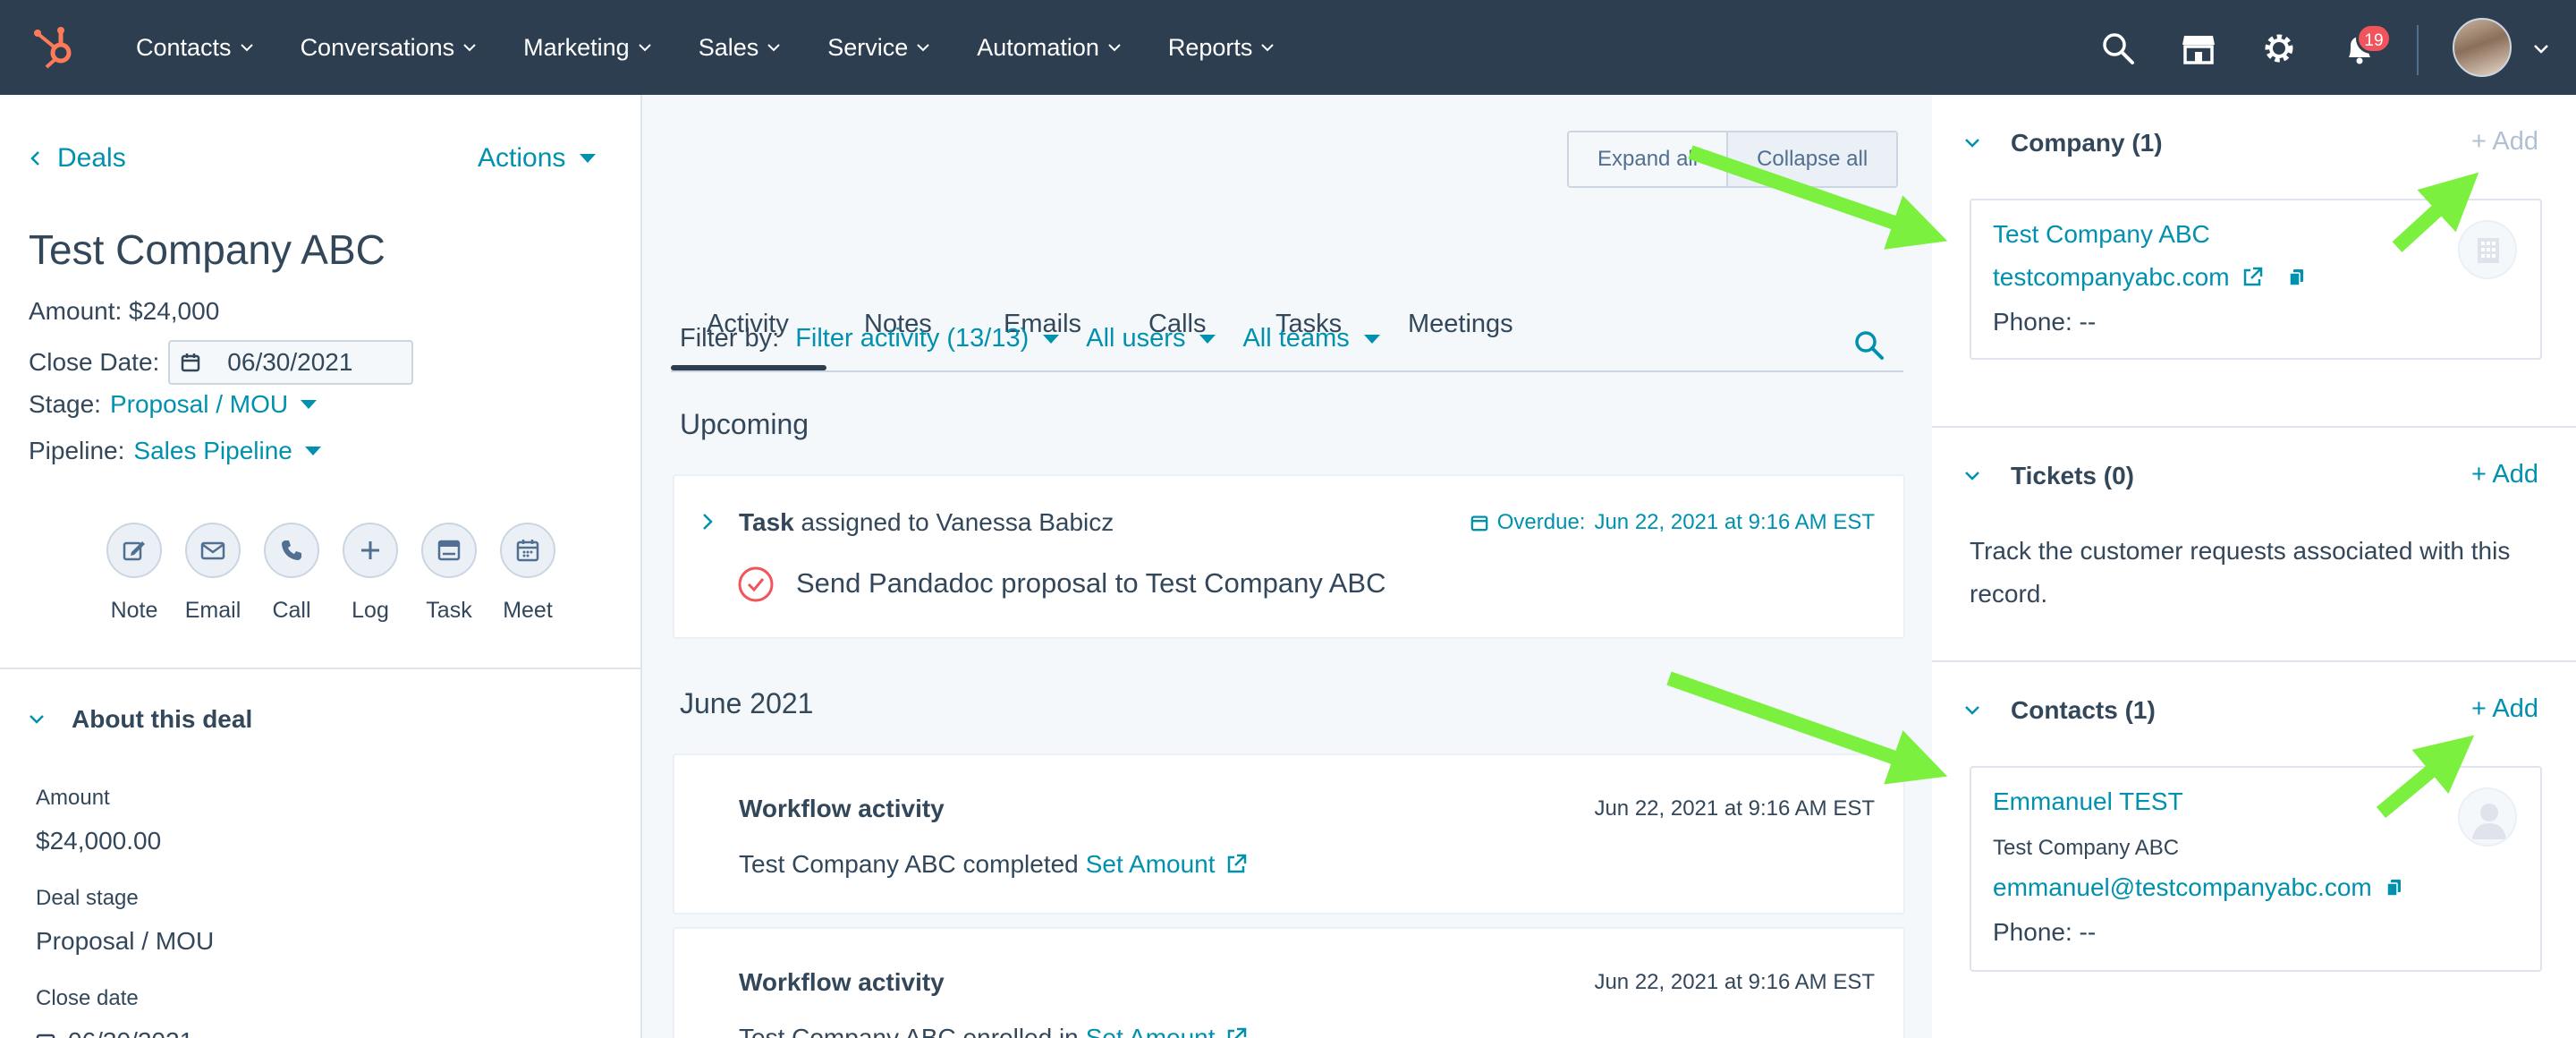 Image resolution: width=2576 pixels, height=1038 pixels. What do you see at coordinates (2279, 48) in the screenshot?
I see `gear-icon` at bounding box center [2279, 48].